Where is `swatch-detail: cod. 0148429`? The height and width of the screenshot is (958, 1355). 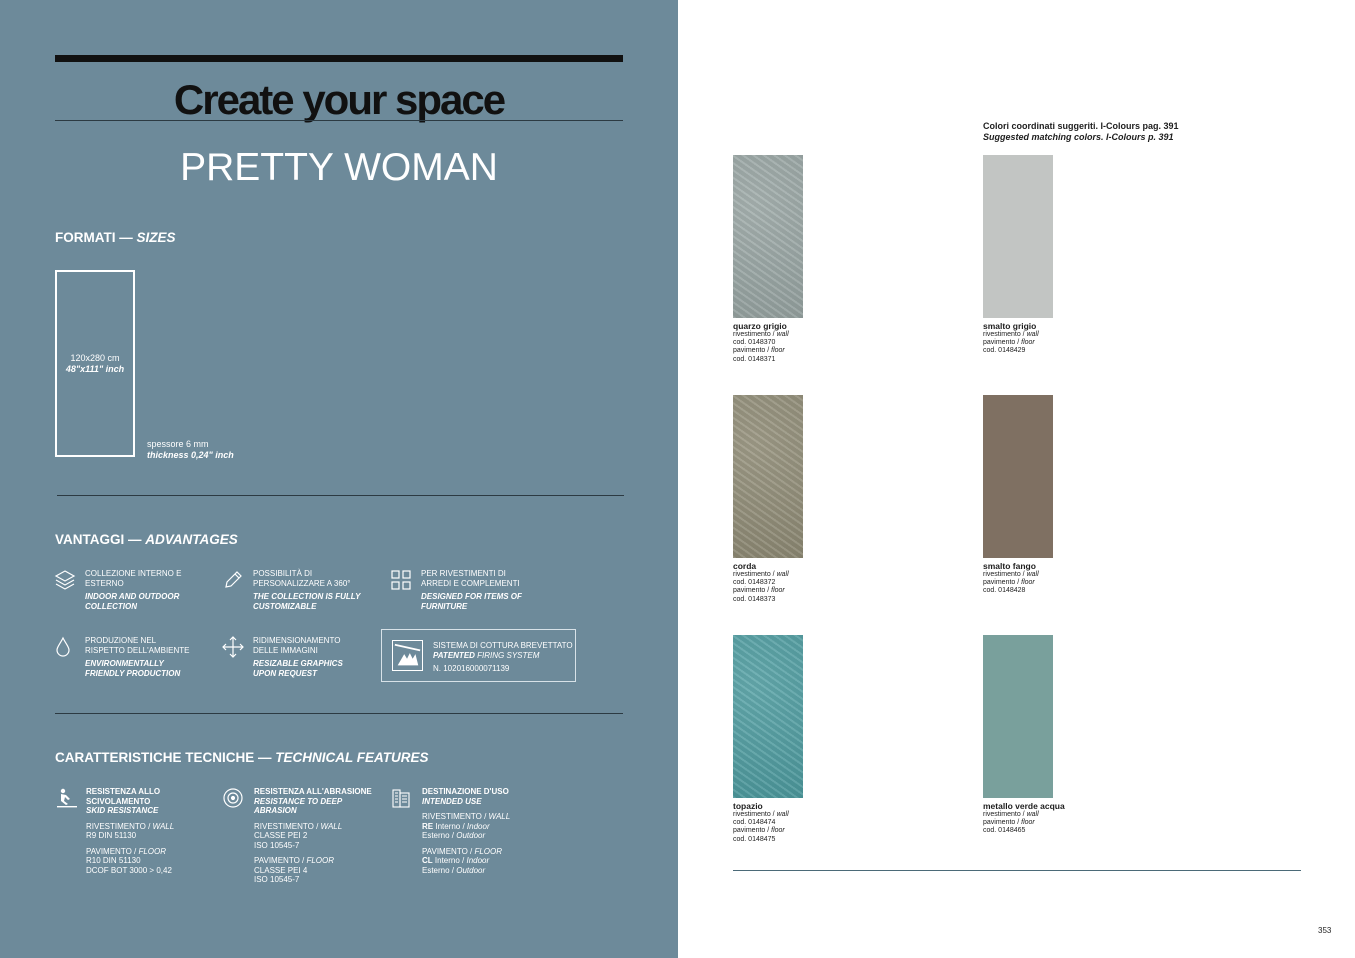 swatch-detail: cod. 0148429 is located at coordinates (1043, 351).